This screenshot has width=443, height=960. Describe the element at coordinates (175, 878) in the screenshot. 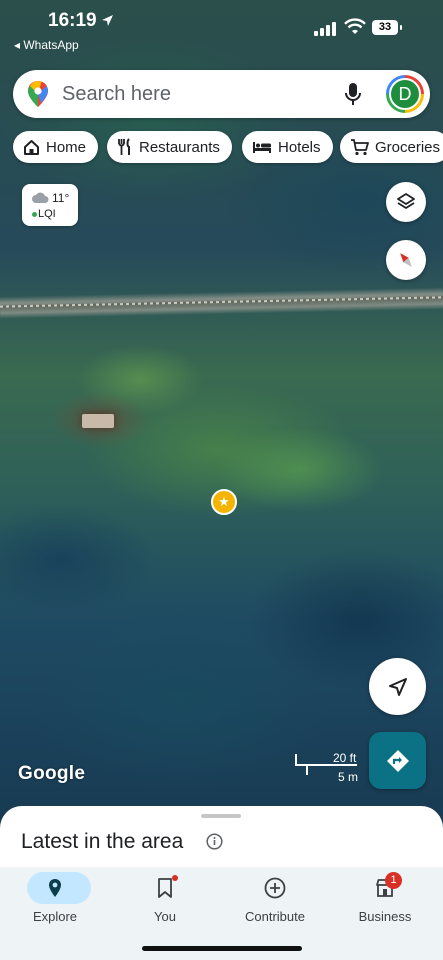

I see `notification-dot` at that location.